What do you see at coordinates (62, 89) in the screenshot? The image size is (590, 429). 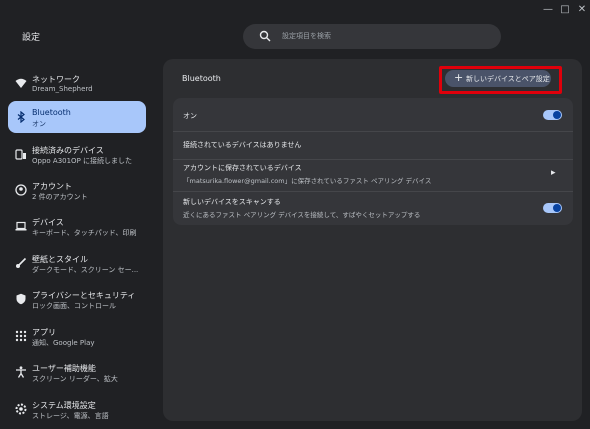 I see `sidebar-item-sublabel: Dream_Shepherd` at bounding box center [62, 89].